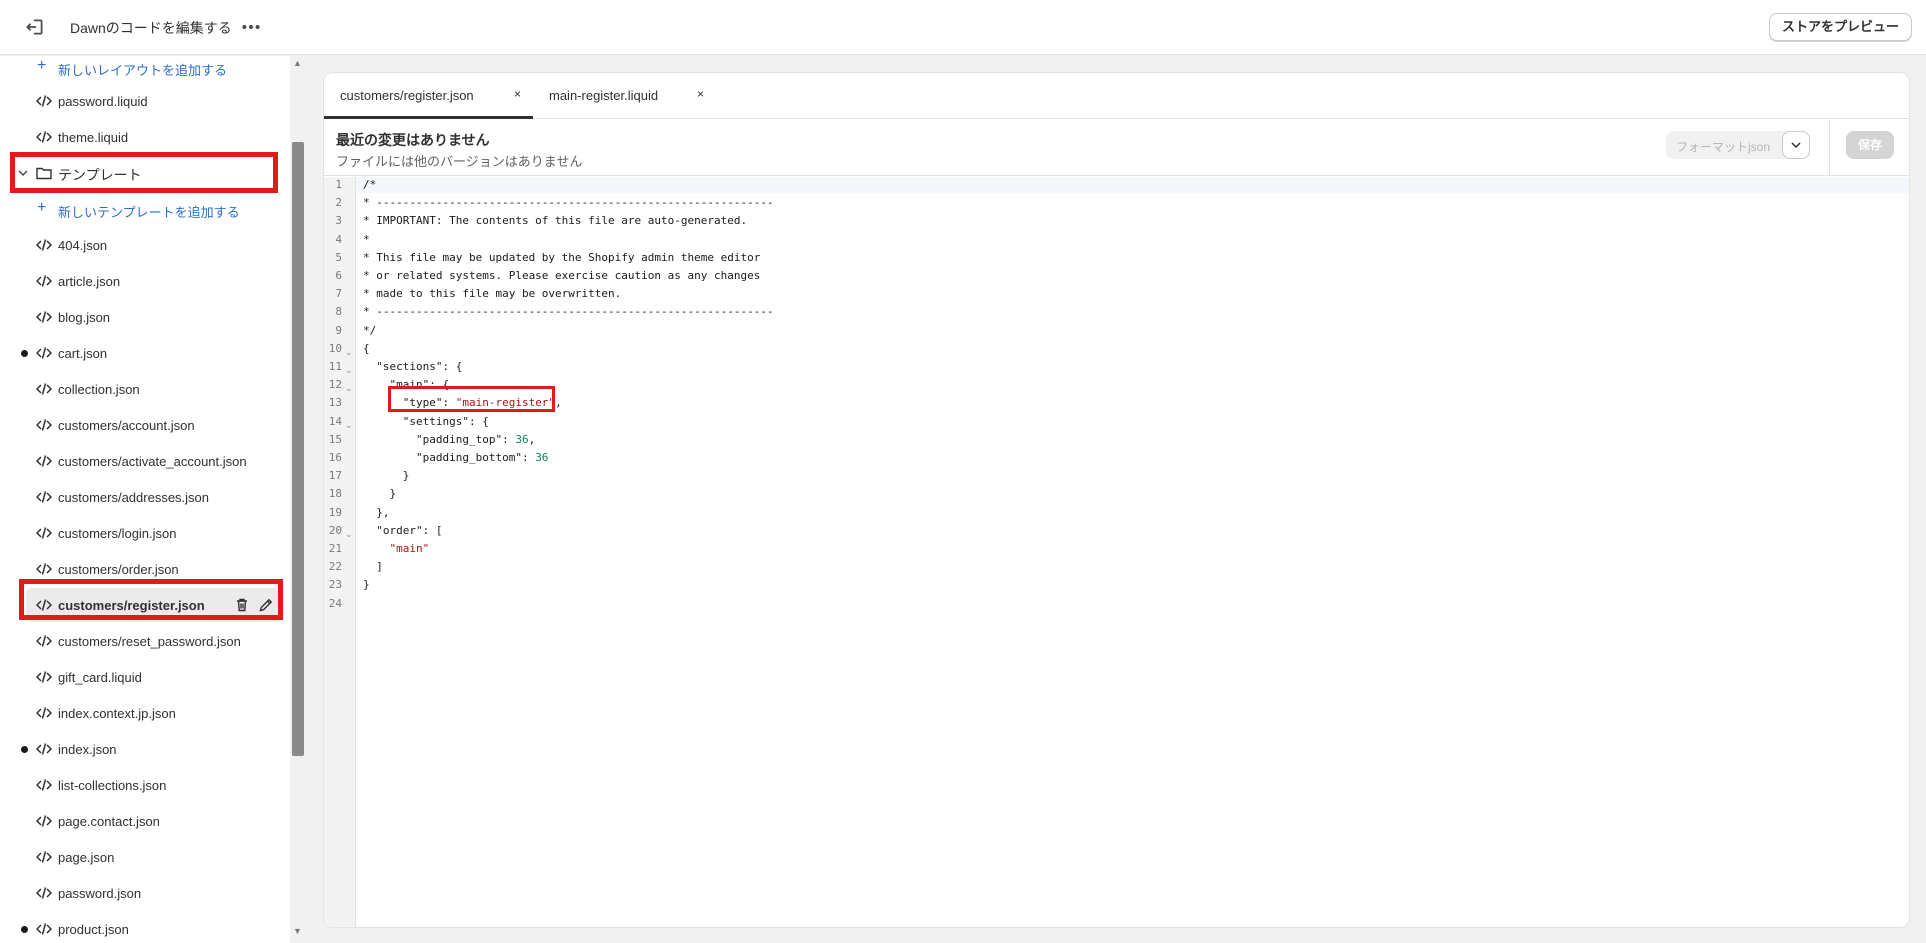 The height and width of the screenshot is (943, 1926). What do you see at coordinates (338, 239) in the screenshot?
I see `line-number: 4` at bounding box center [338, 239].